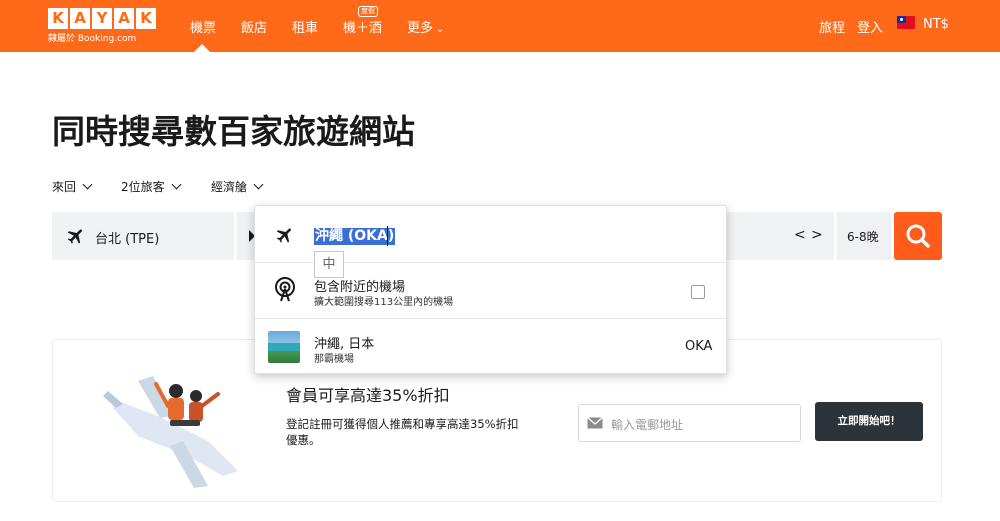  I want to click on travelers-selector: 2位旅客, so click(151, 186).